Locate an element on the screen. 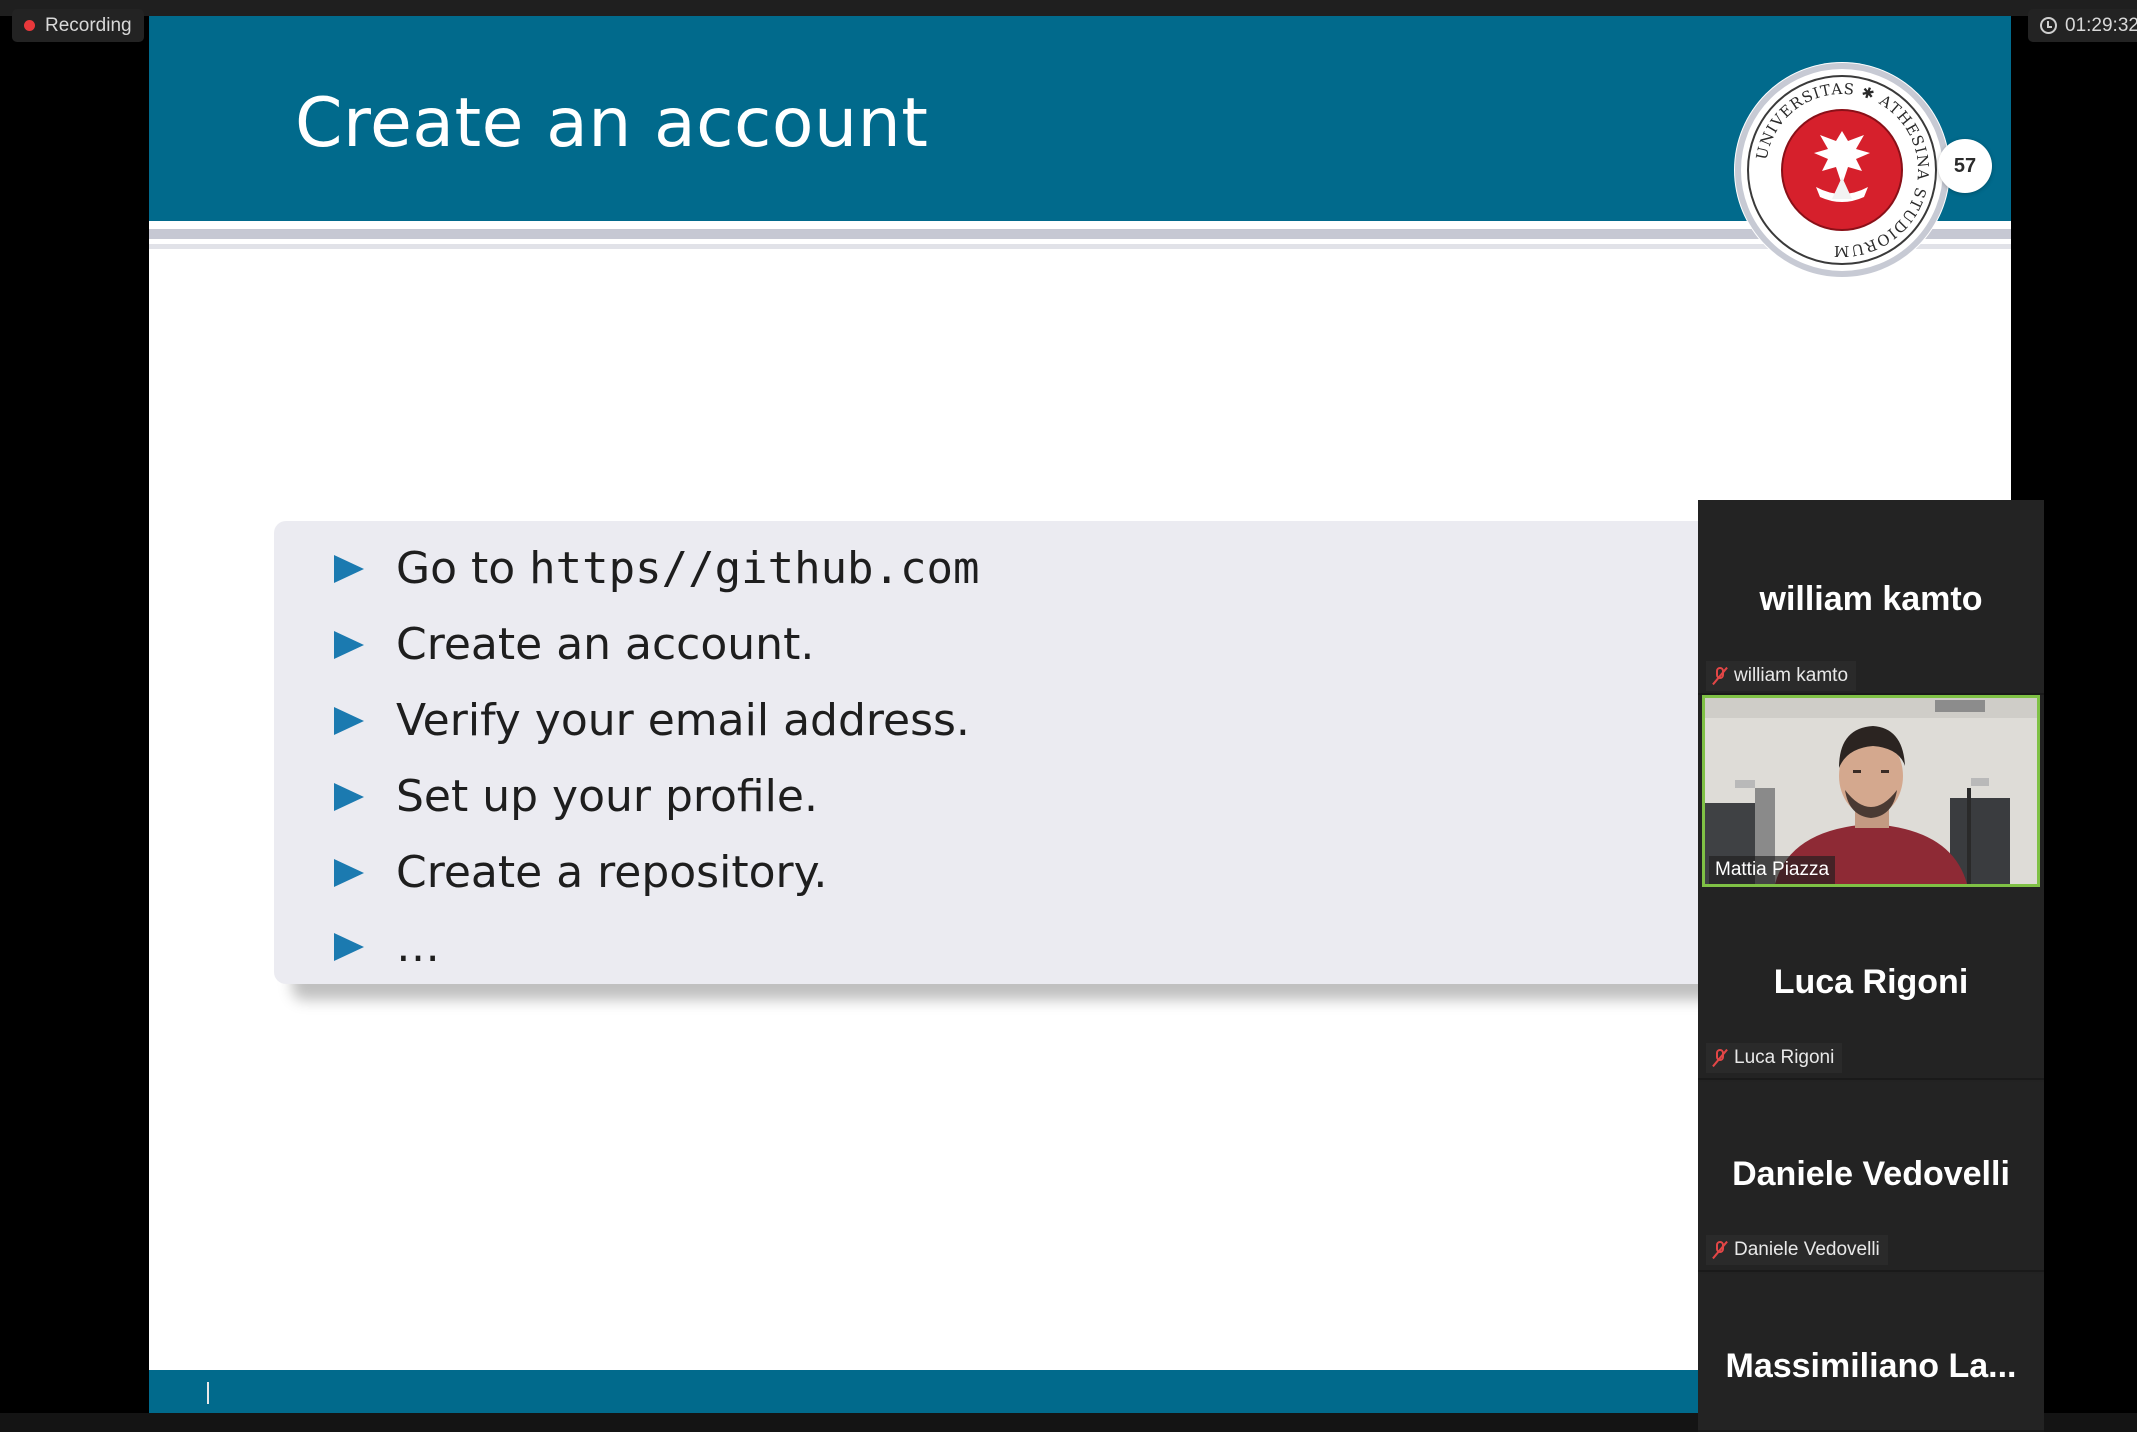 The image size is (2137, 1432). participant-display-name: Daniele Vedovelli is located at coordinates (1871, 1174).